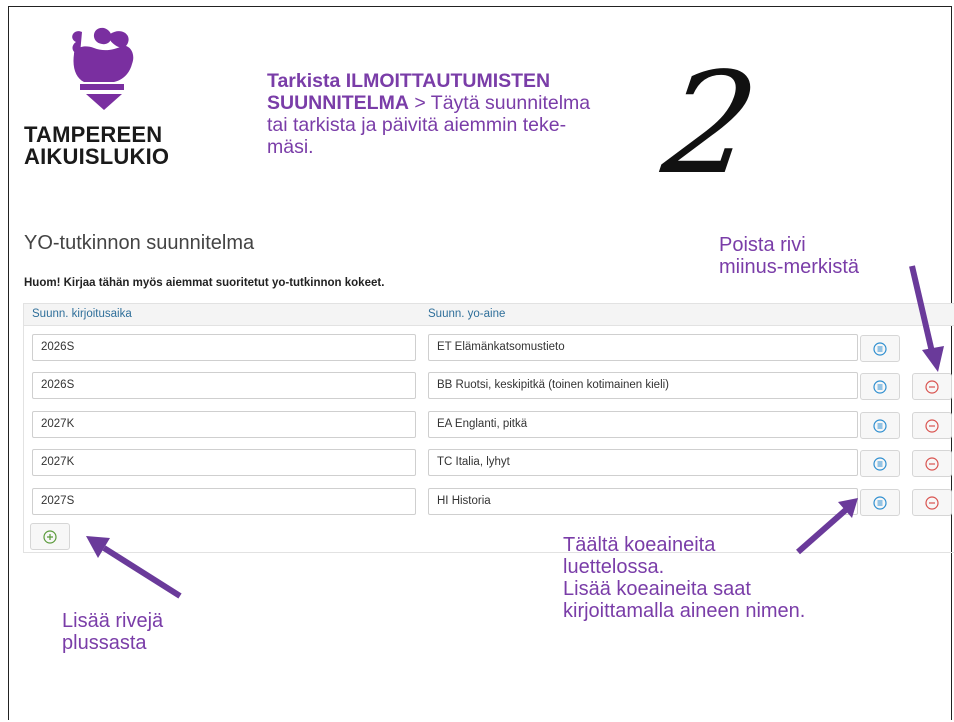 This screenshot has width=954, height=722. I want to click on arrow-to-delete-icon, so click(926, 318).